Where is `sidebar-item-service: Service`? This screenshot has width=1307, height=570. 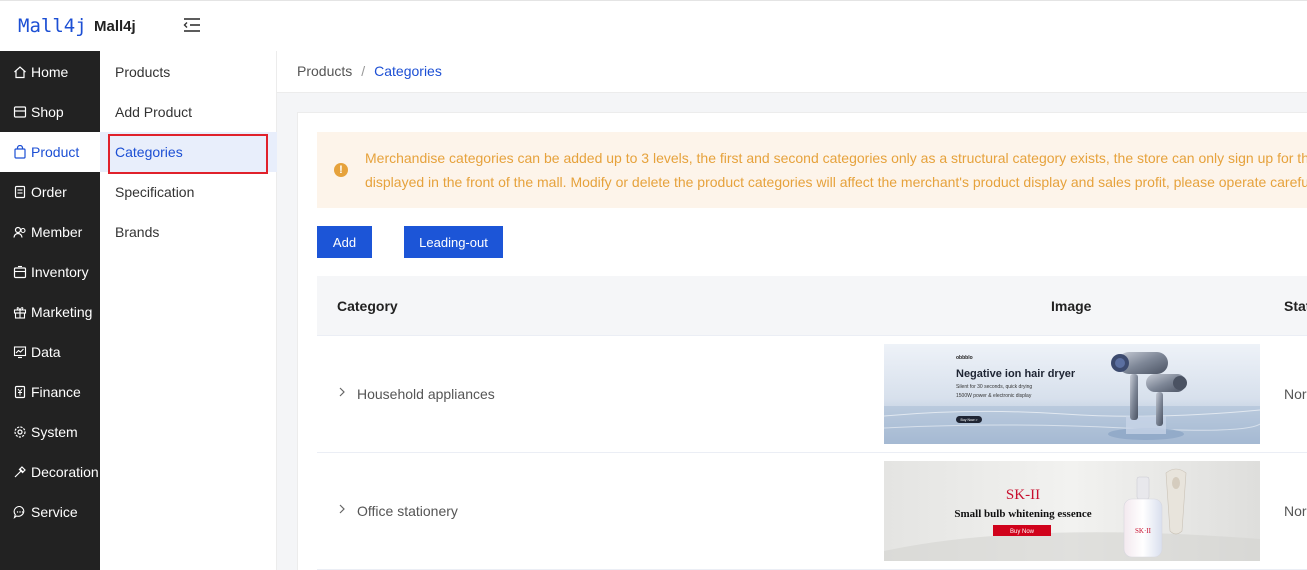
sidebar-item-service: Service is located at coordinates (50, 512).